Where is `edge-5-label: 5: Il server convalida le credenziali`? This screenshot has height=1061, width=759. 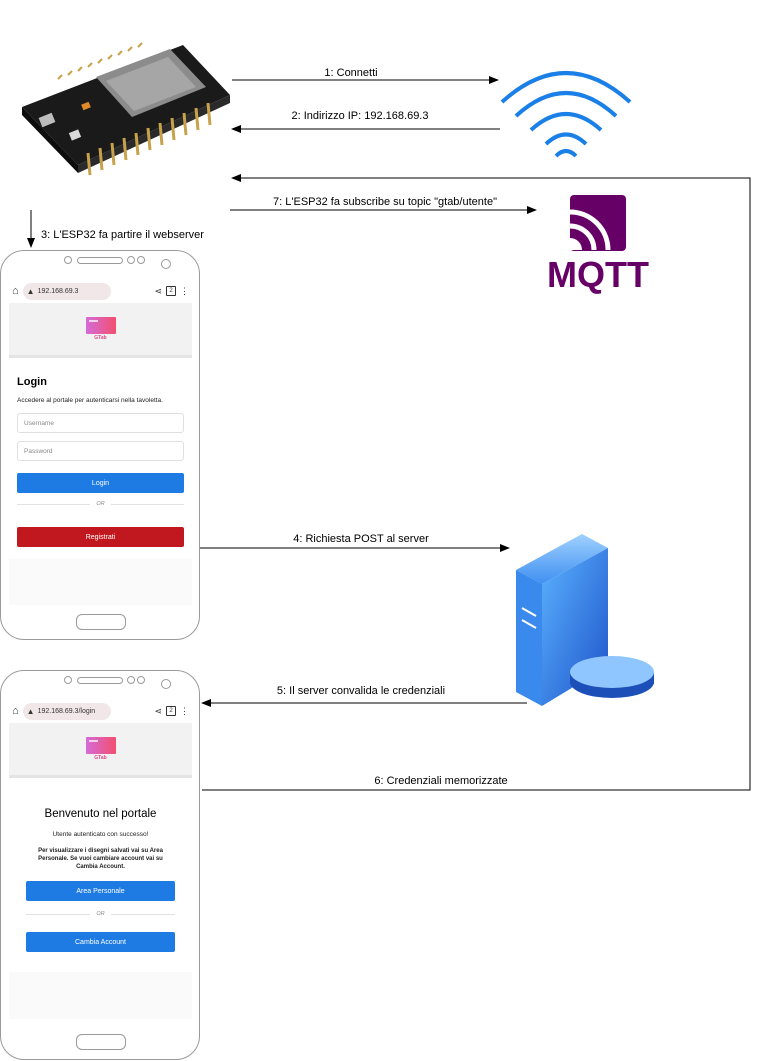 edge-5-label: 5: Il server convalida le credenziali is located at coordinates (361, 691).